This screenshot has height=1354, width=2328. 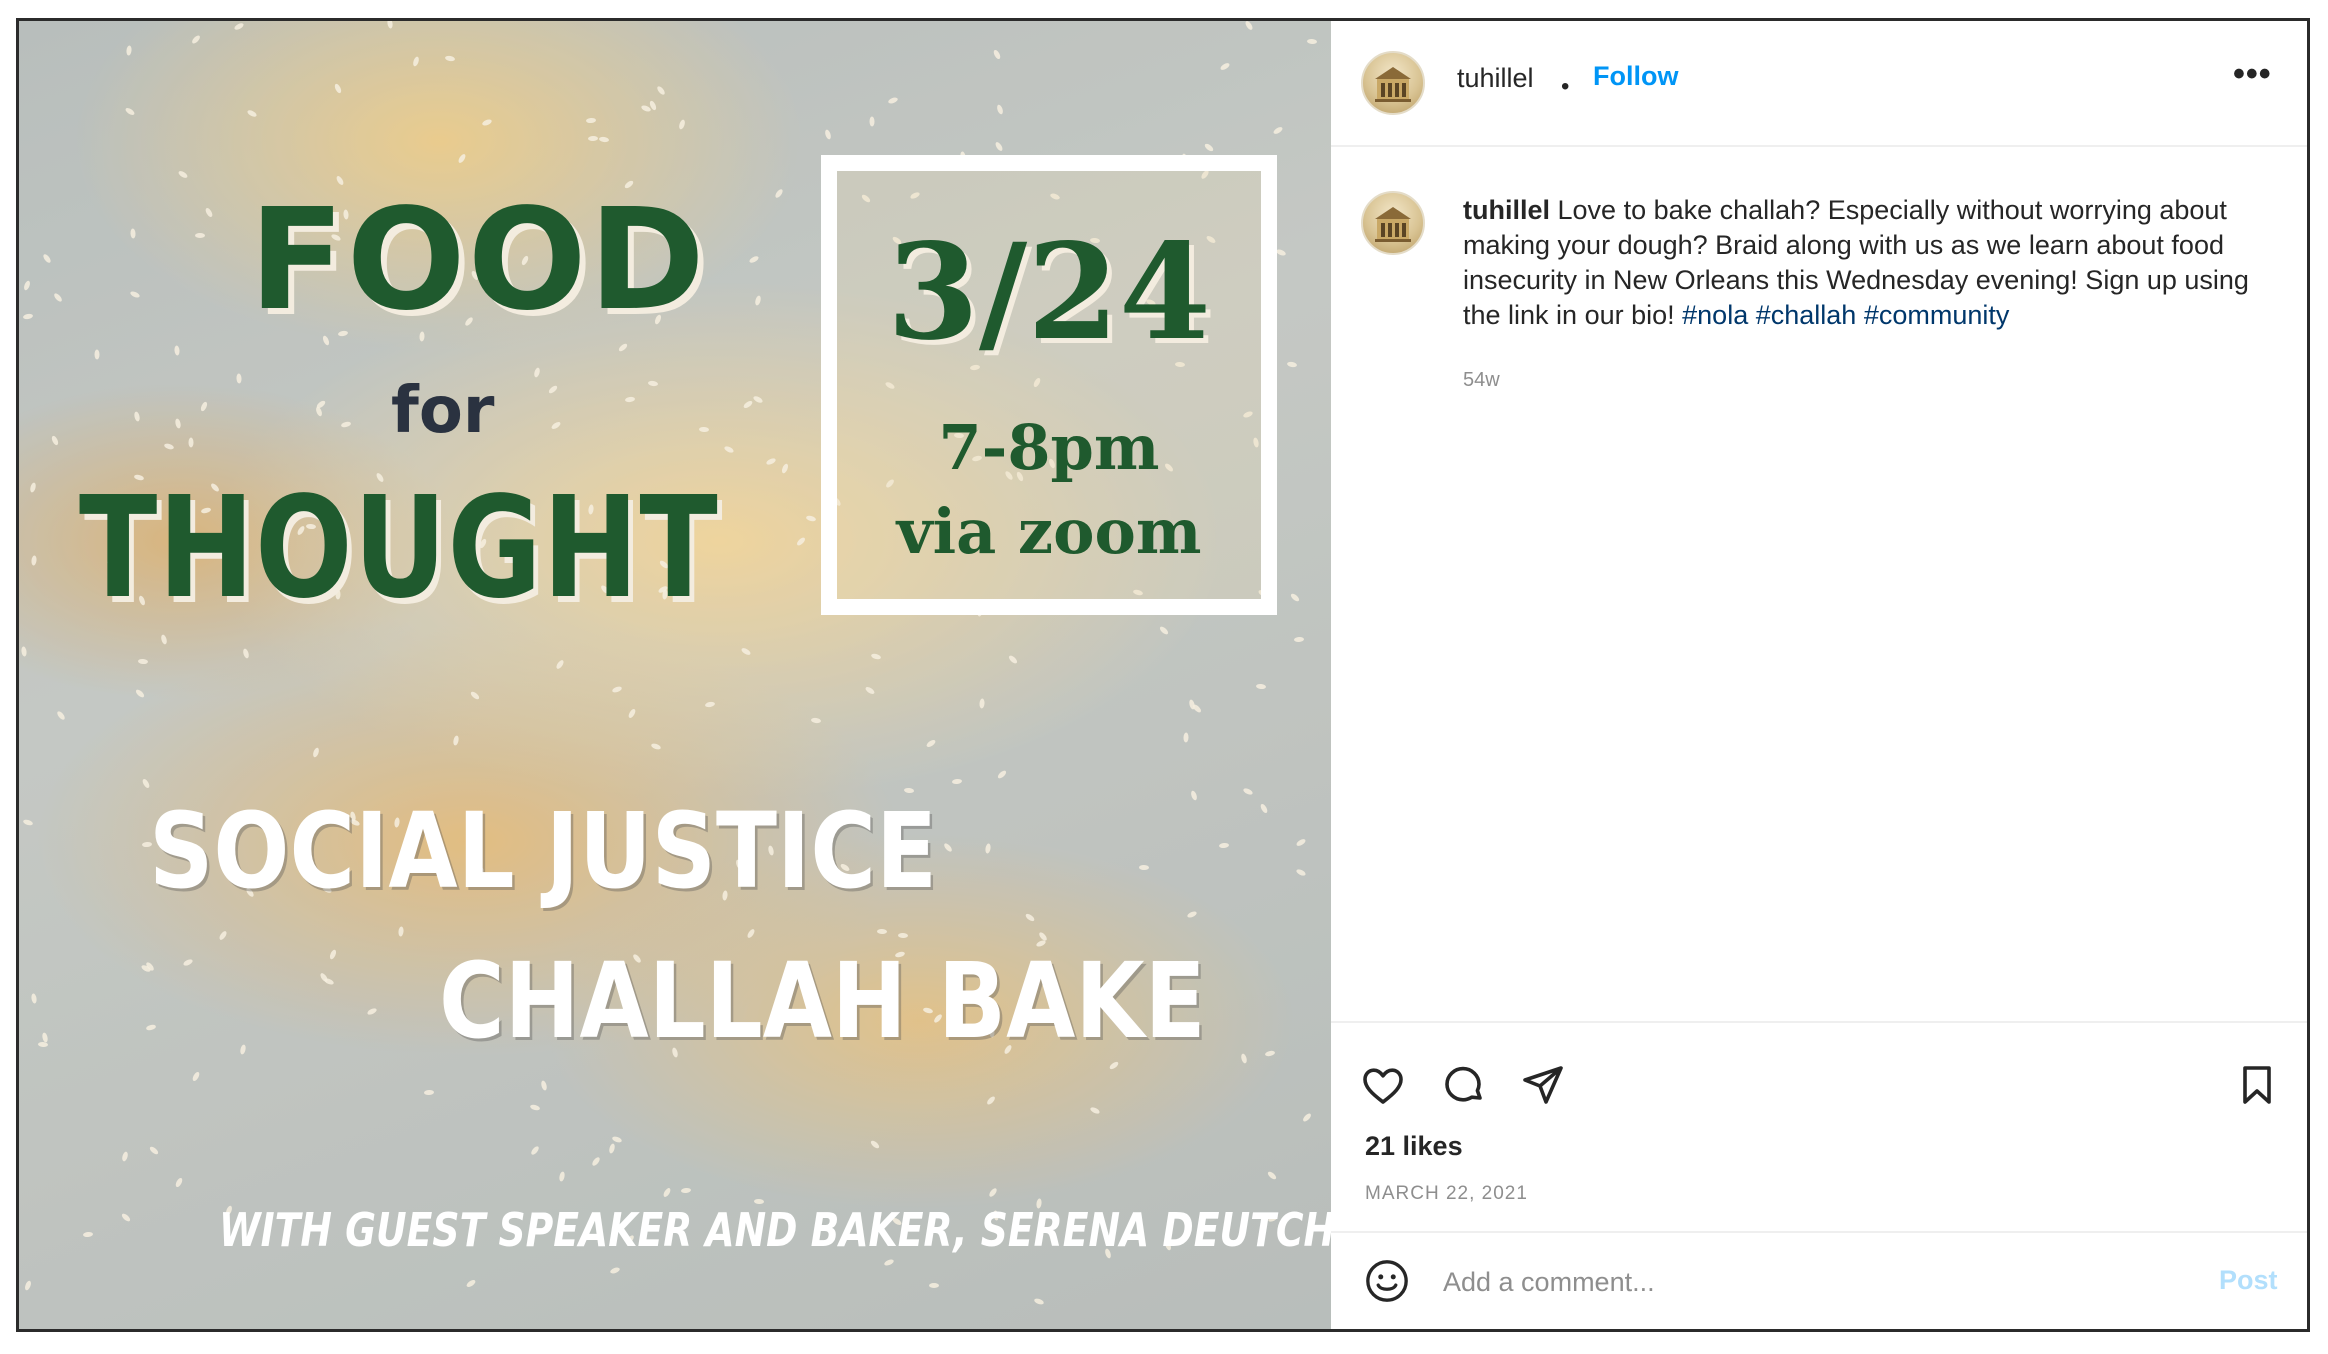 I want to click on actions-divider, so click(x=1819, y=1022).